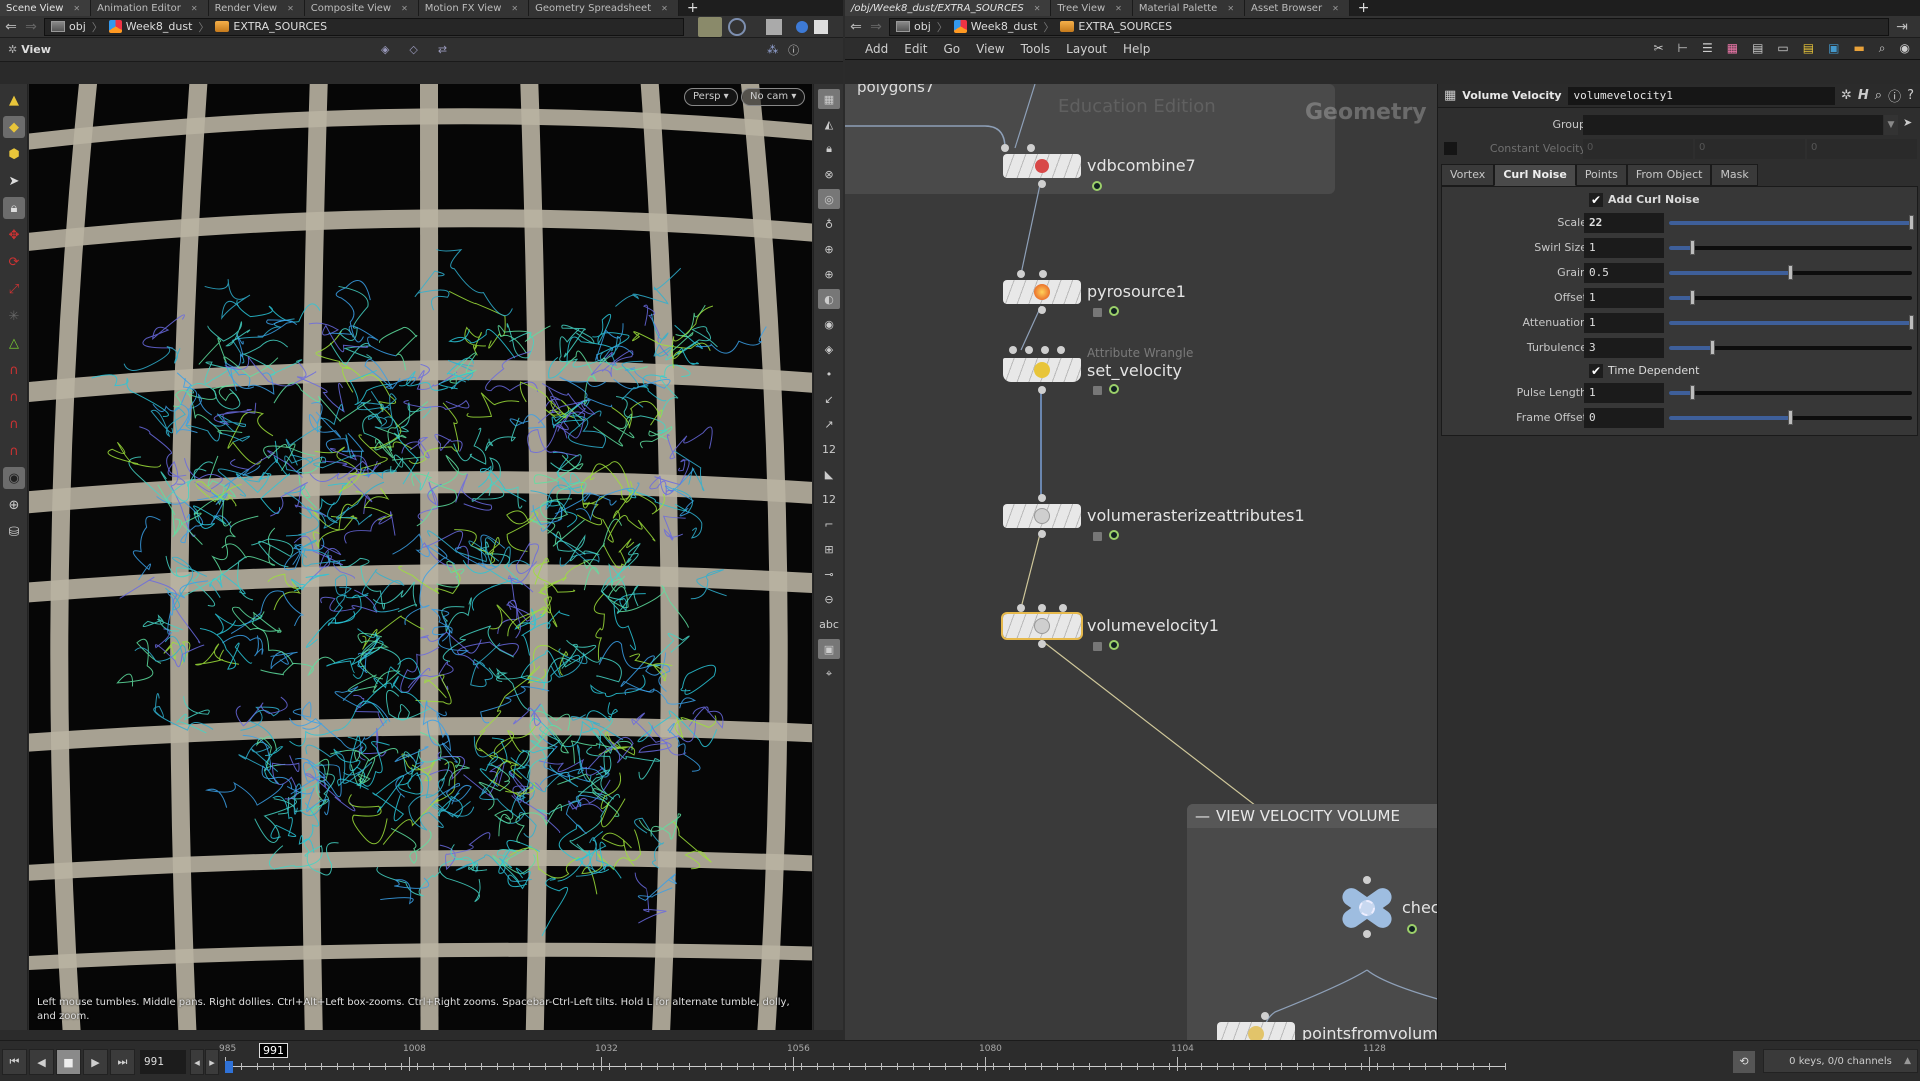 Image resolution: width=1920 pixels, height=1081 pixels. What do you see at coordinates (14, 370) in the screenshot?
I see `snap-grid-icon: ∩` at bounding box center [14, 370].